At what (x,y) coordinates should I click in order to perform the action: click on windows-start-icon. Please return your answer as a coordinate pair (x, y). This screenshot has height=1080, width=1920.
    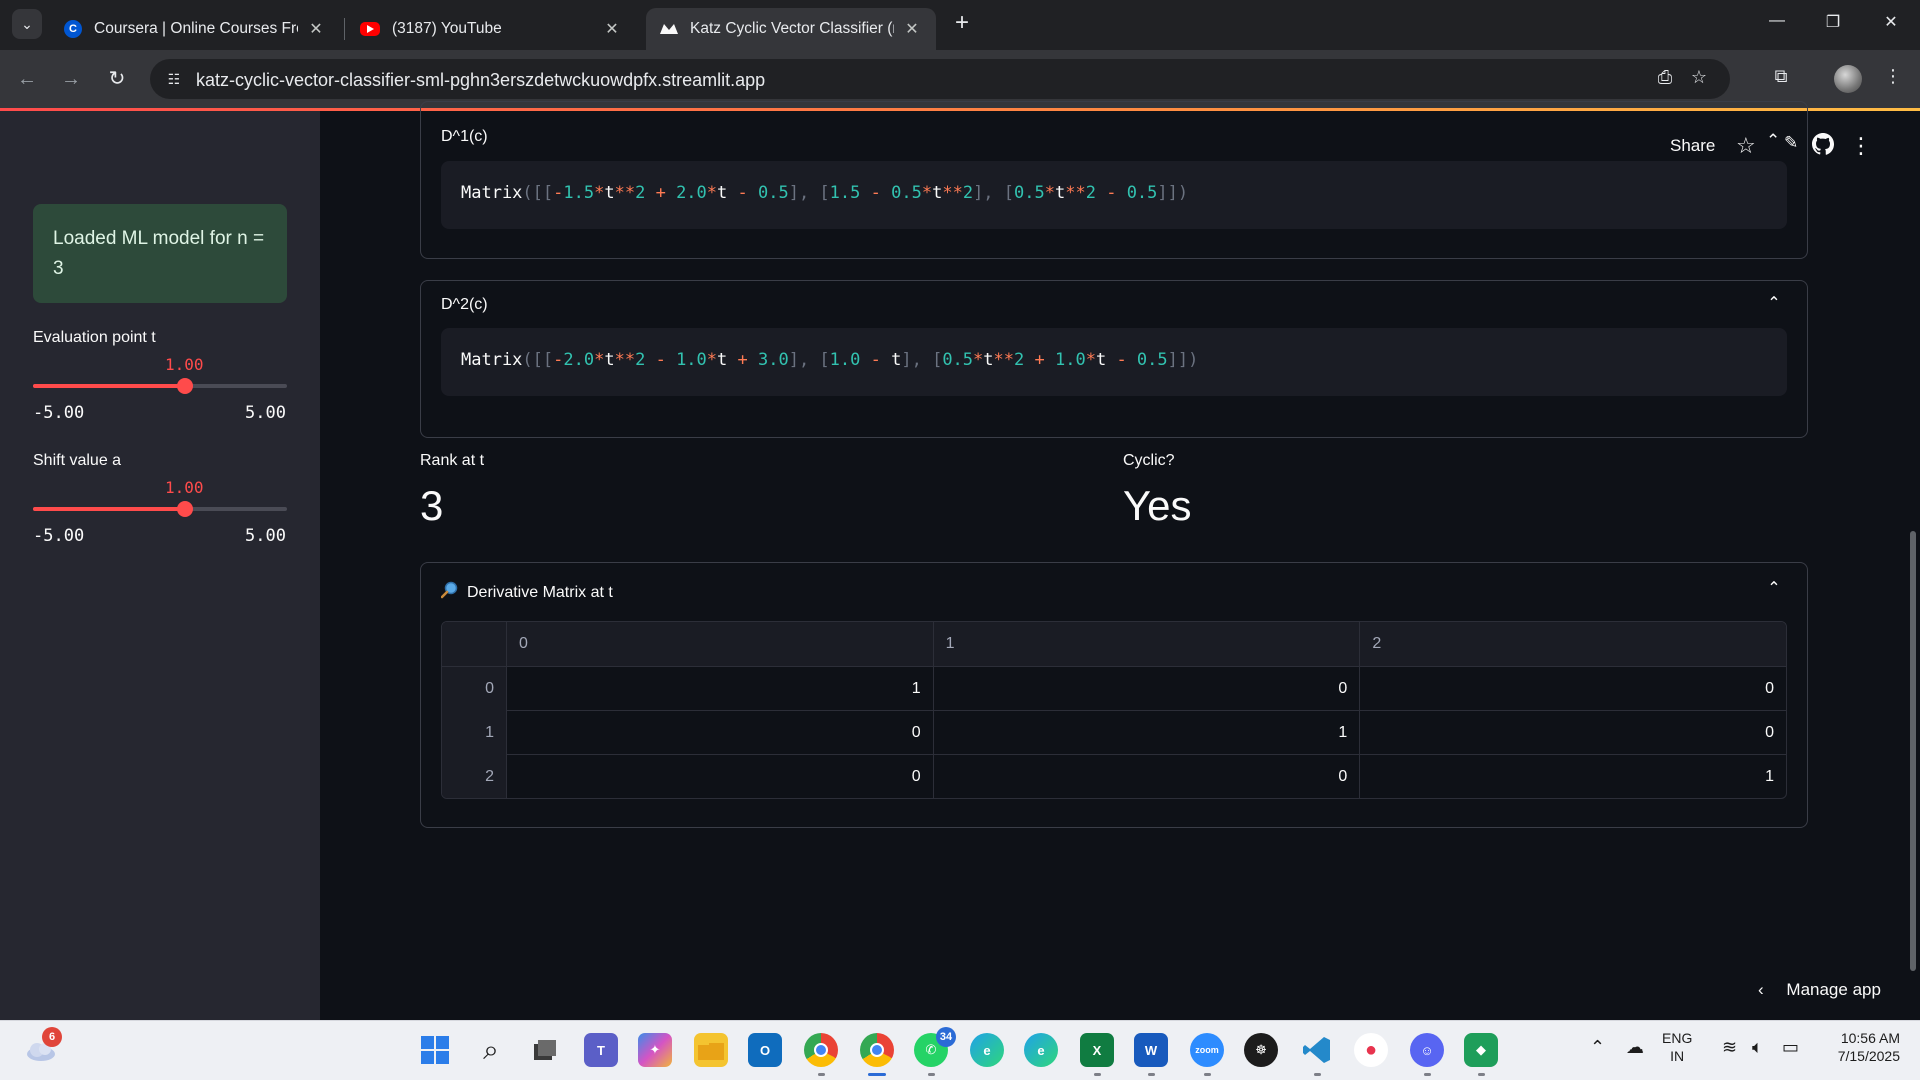
    Looking at the image, I should click on (435, 1050).